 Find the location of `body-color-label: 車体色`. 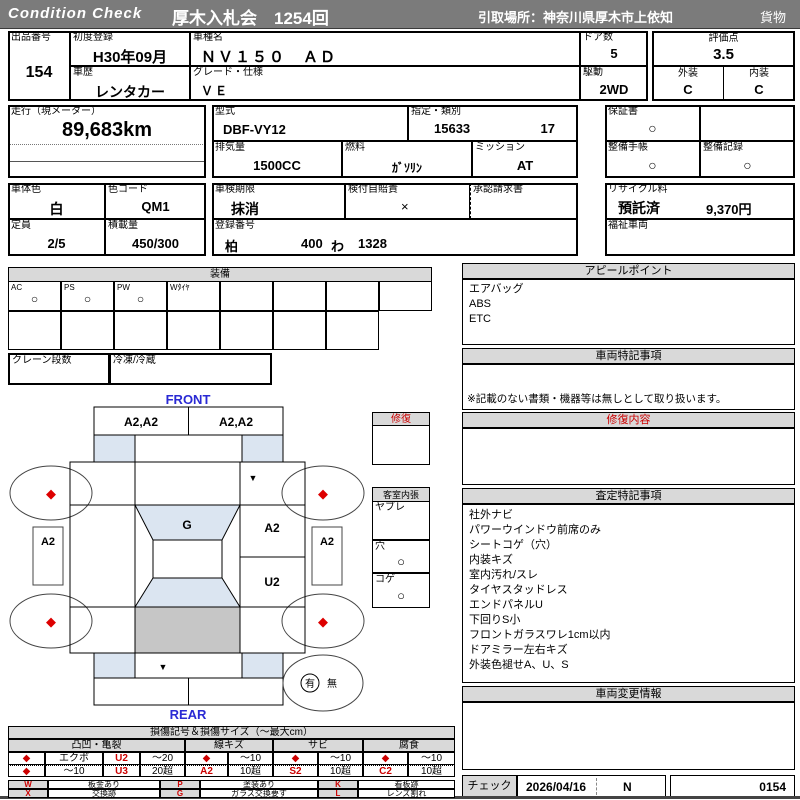

body-color-label: 車体色 is located at coordinates (26, 189).